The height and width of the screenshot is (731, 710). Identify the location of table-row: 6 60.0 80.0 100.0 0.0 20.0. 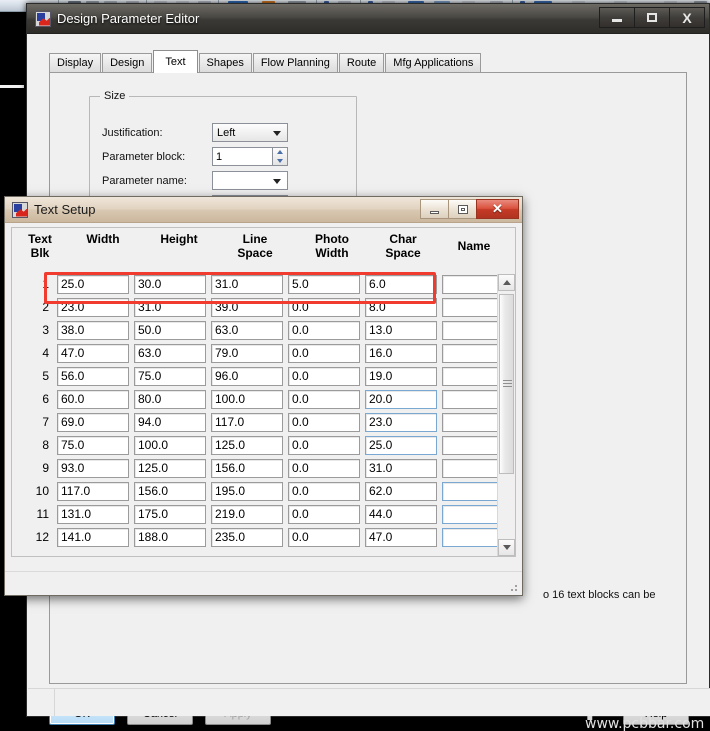
(264, 400).